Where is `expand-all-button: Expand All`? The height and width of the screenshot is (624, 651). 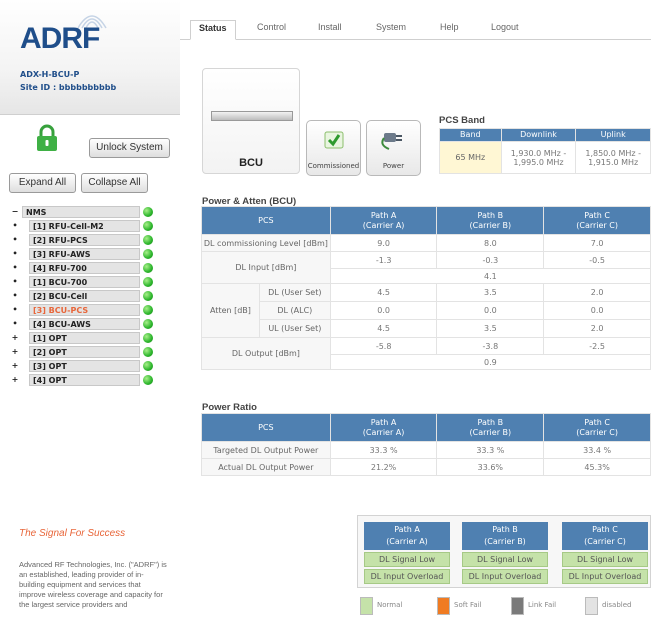 expand-all-button: Expand All is located at coordinates (42, 183).